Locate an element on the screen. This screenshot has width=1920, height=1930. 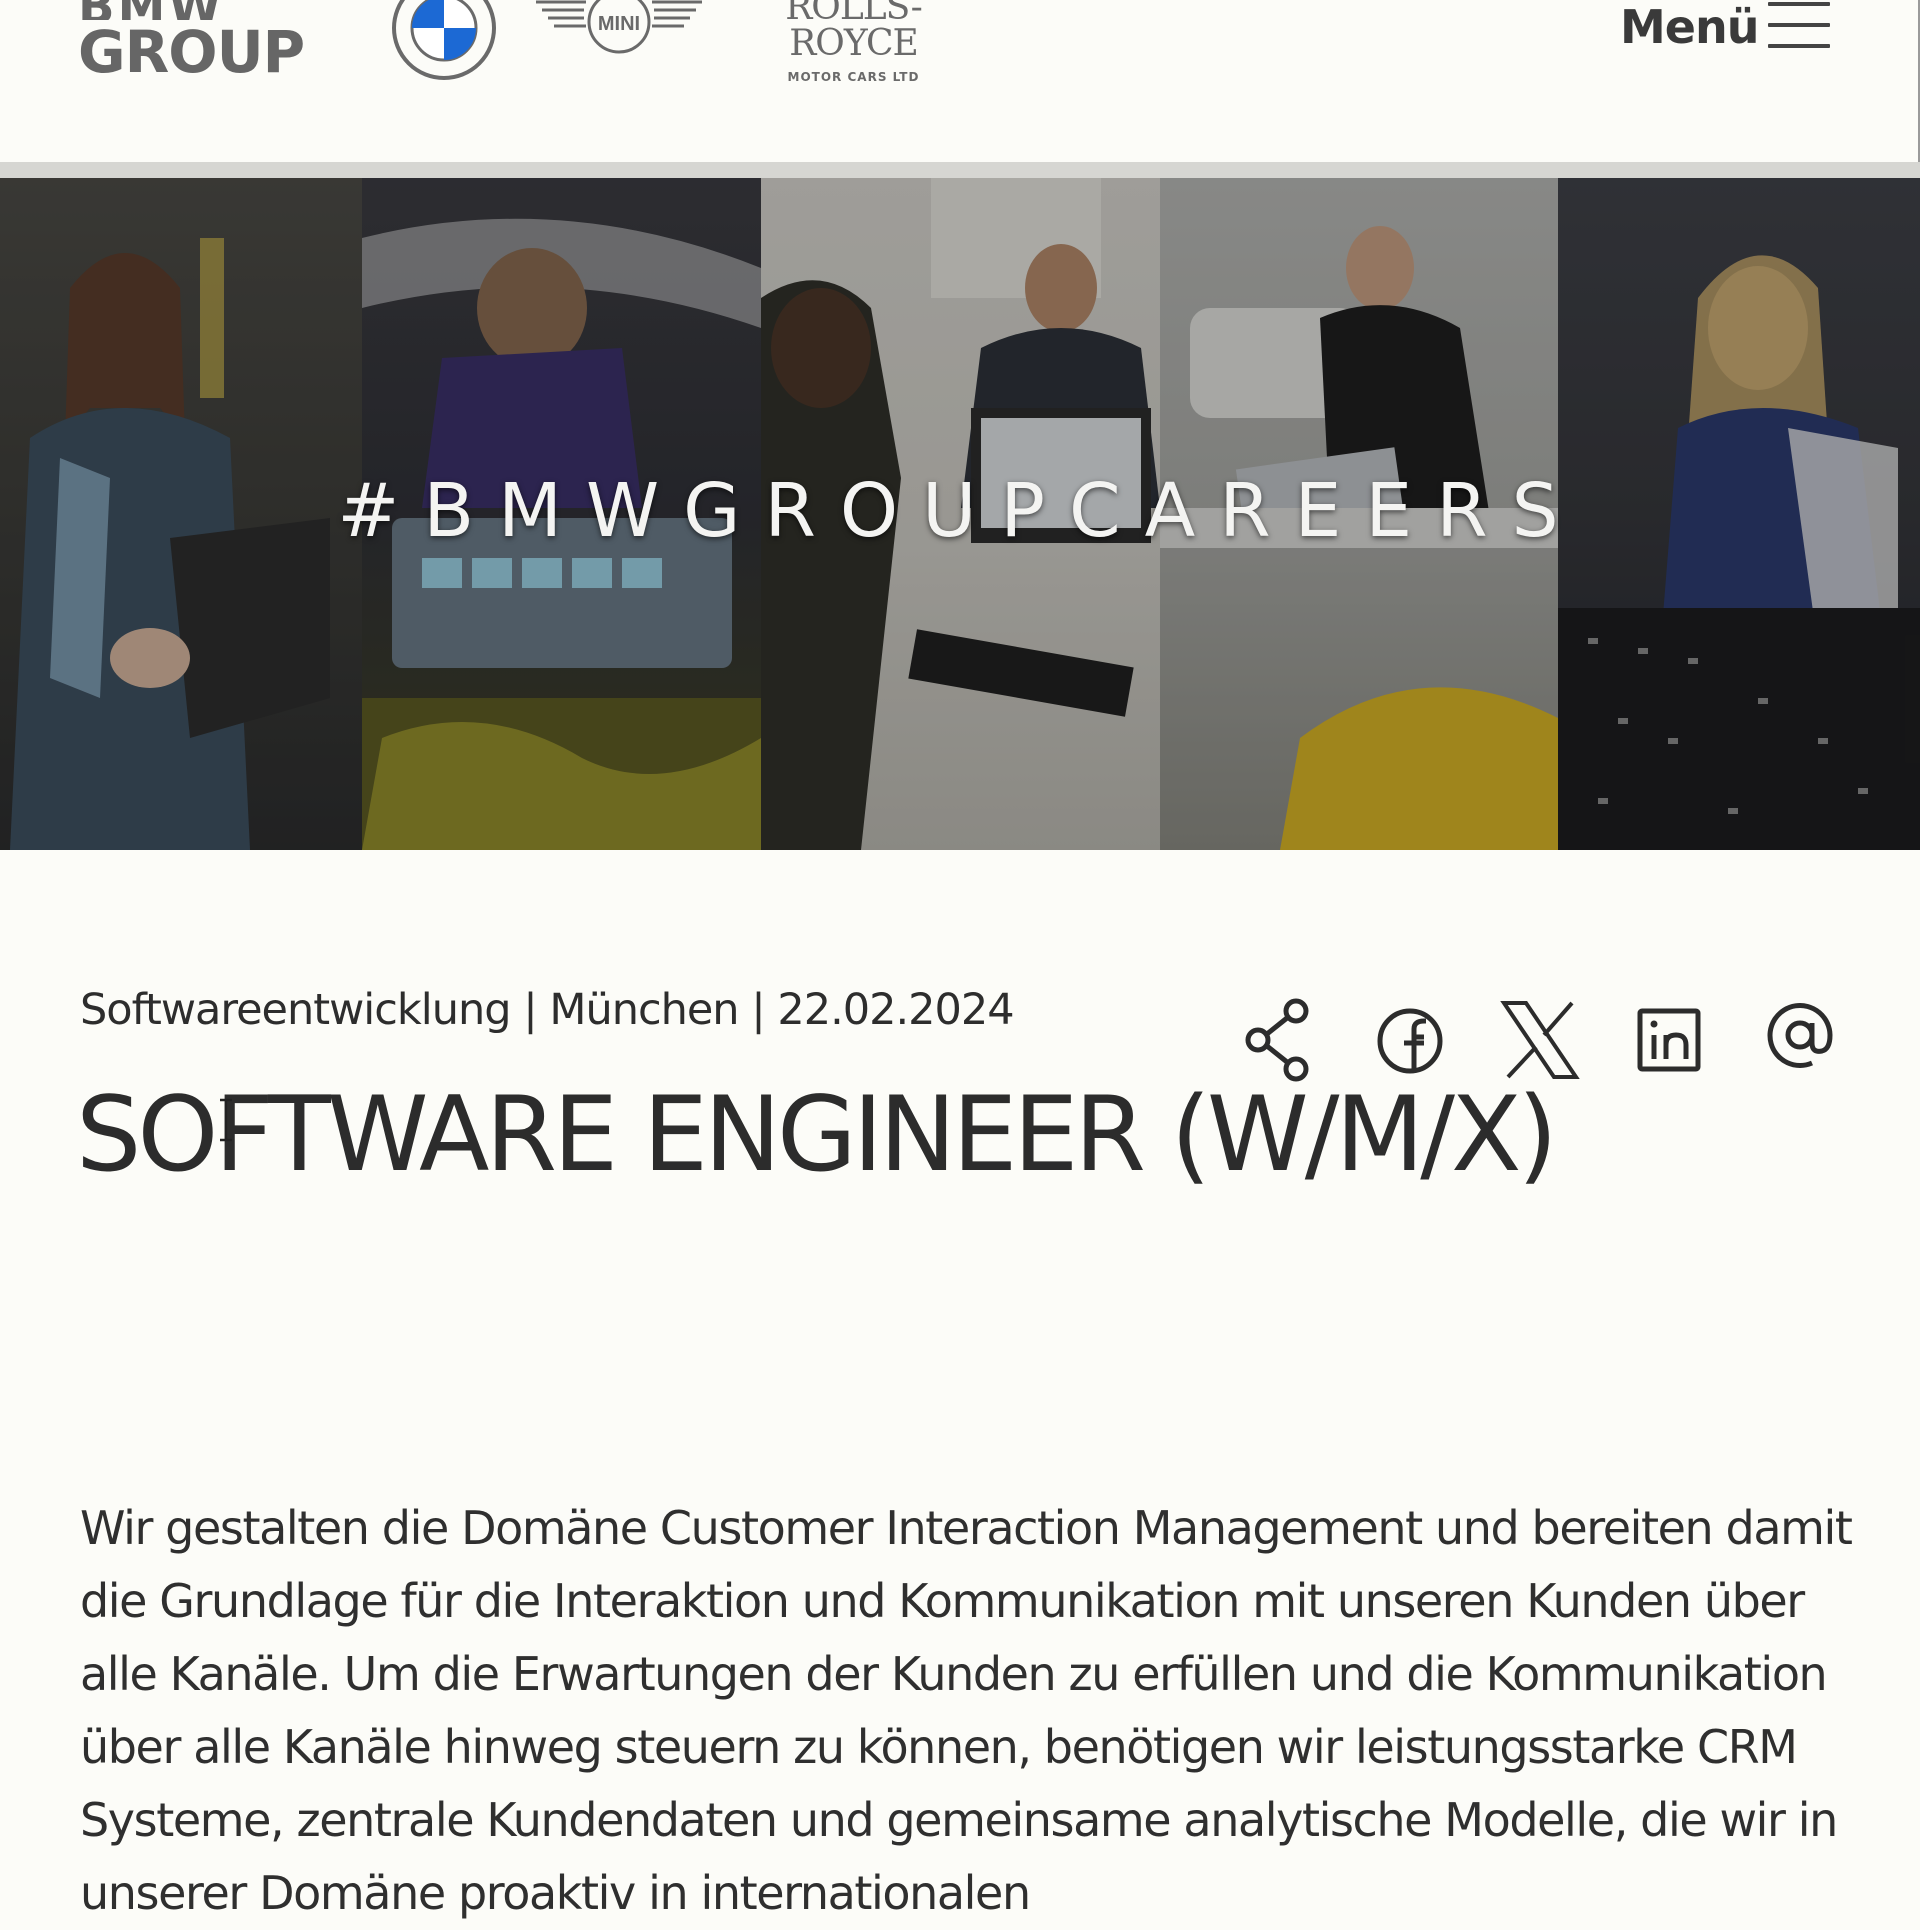
x-twitter-icon is located at coordinates (1540, 1040).